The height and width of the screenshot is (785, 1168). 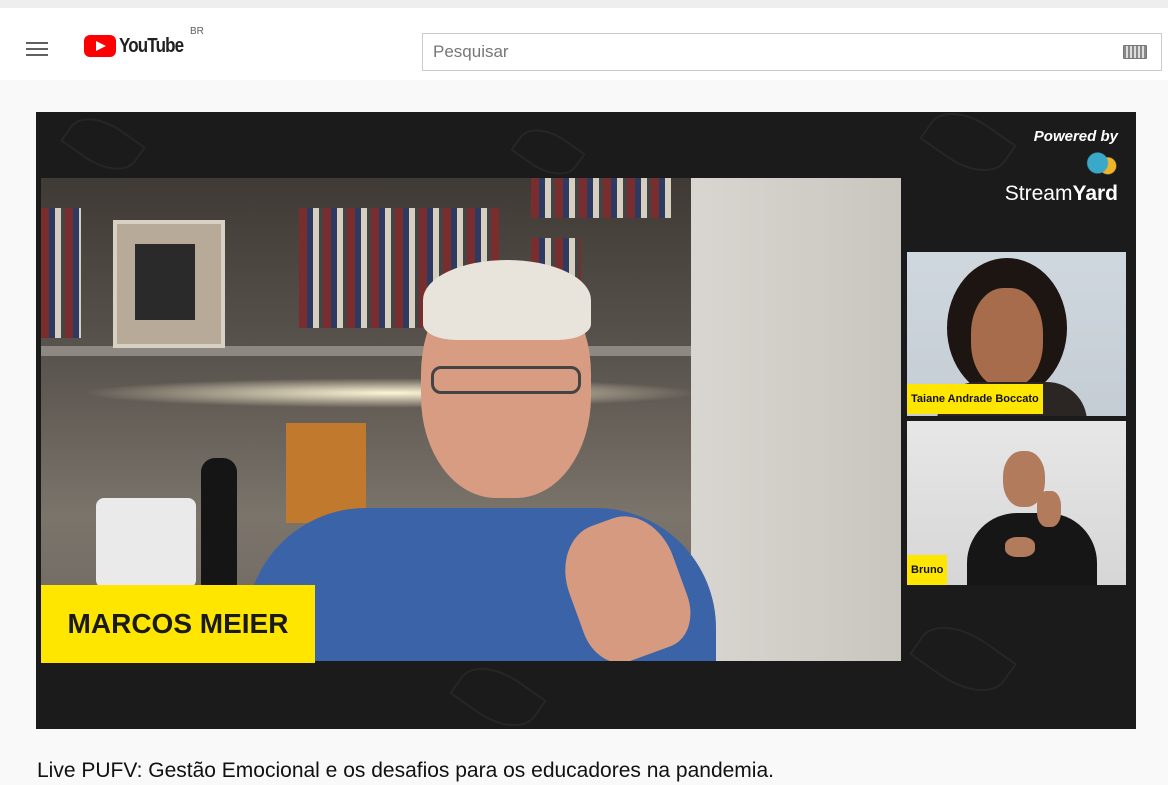 What do you see at coordinates (165, 282) in the screenshot?
I see `photo` at bounding box center [165, 282].